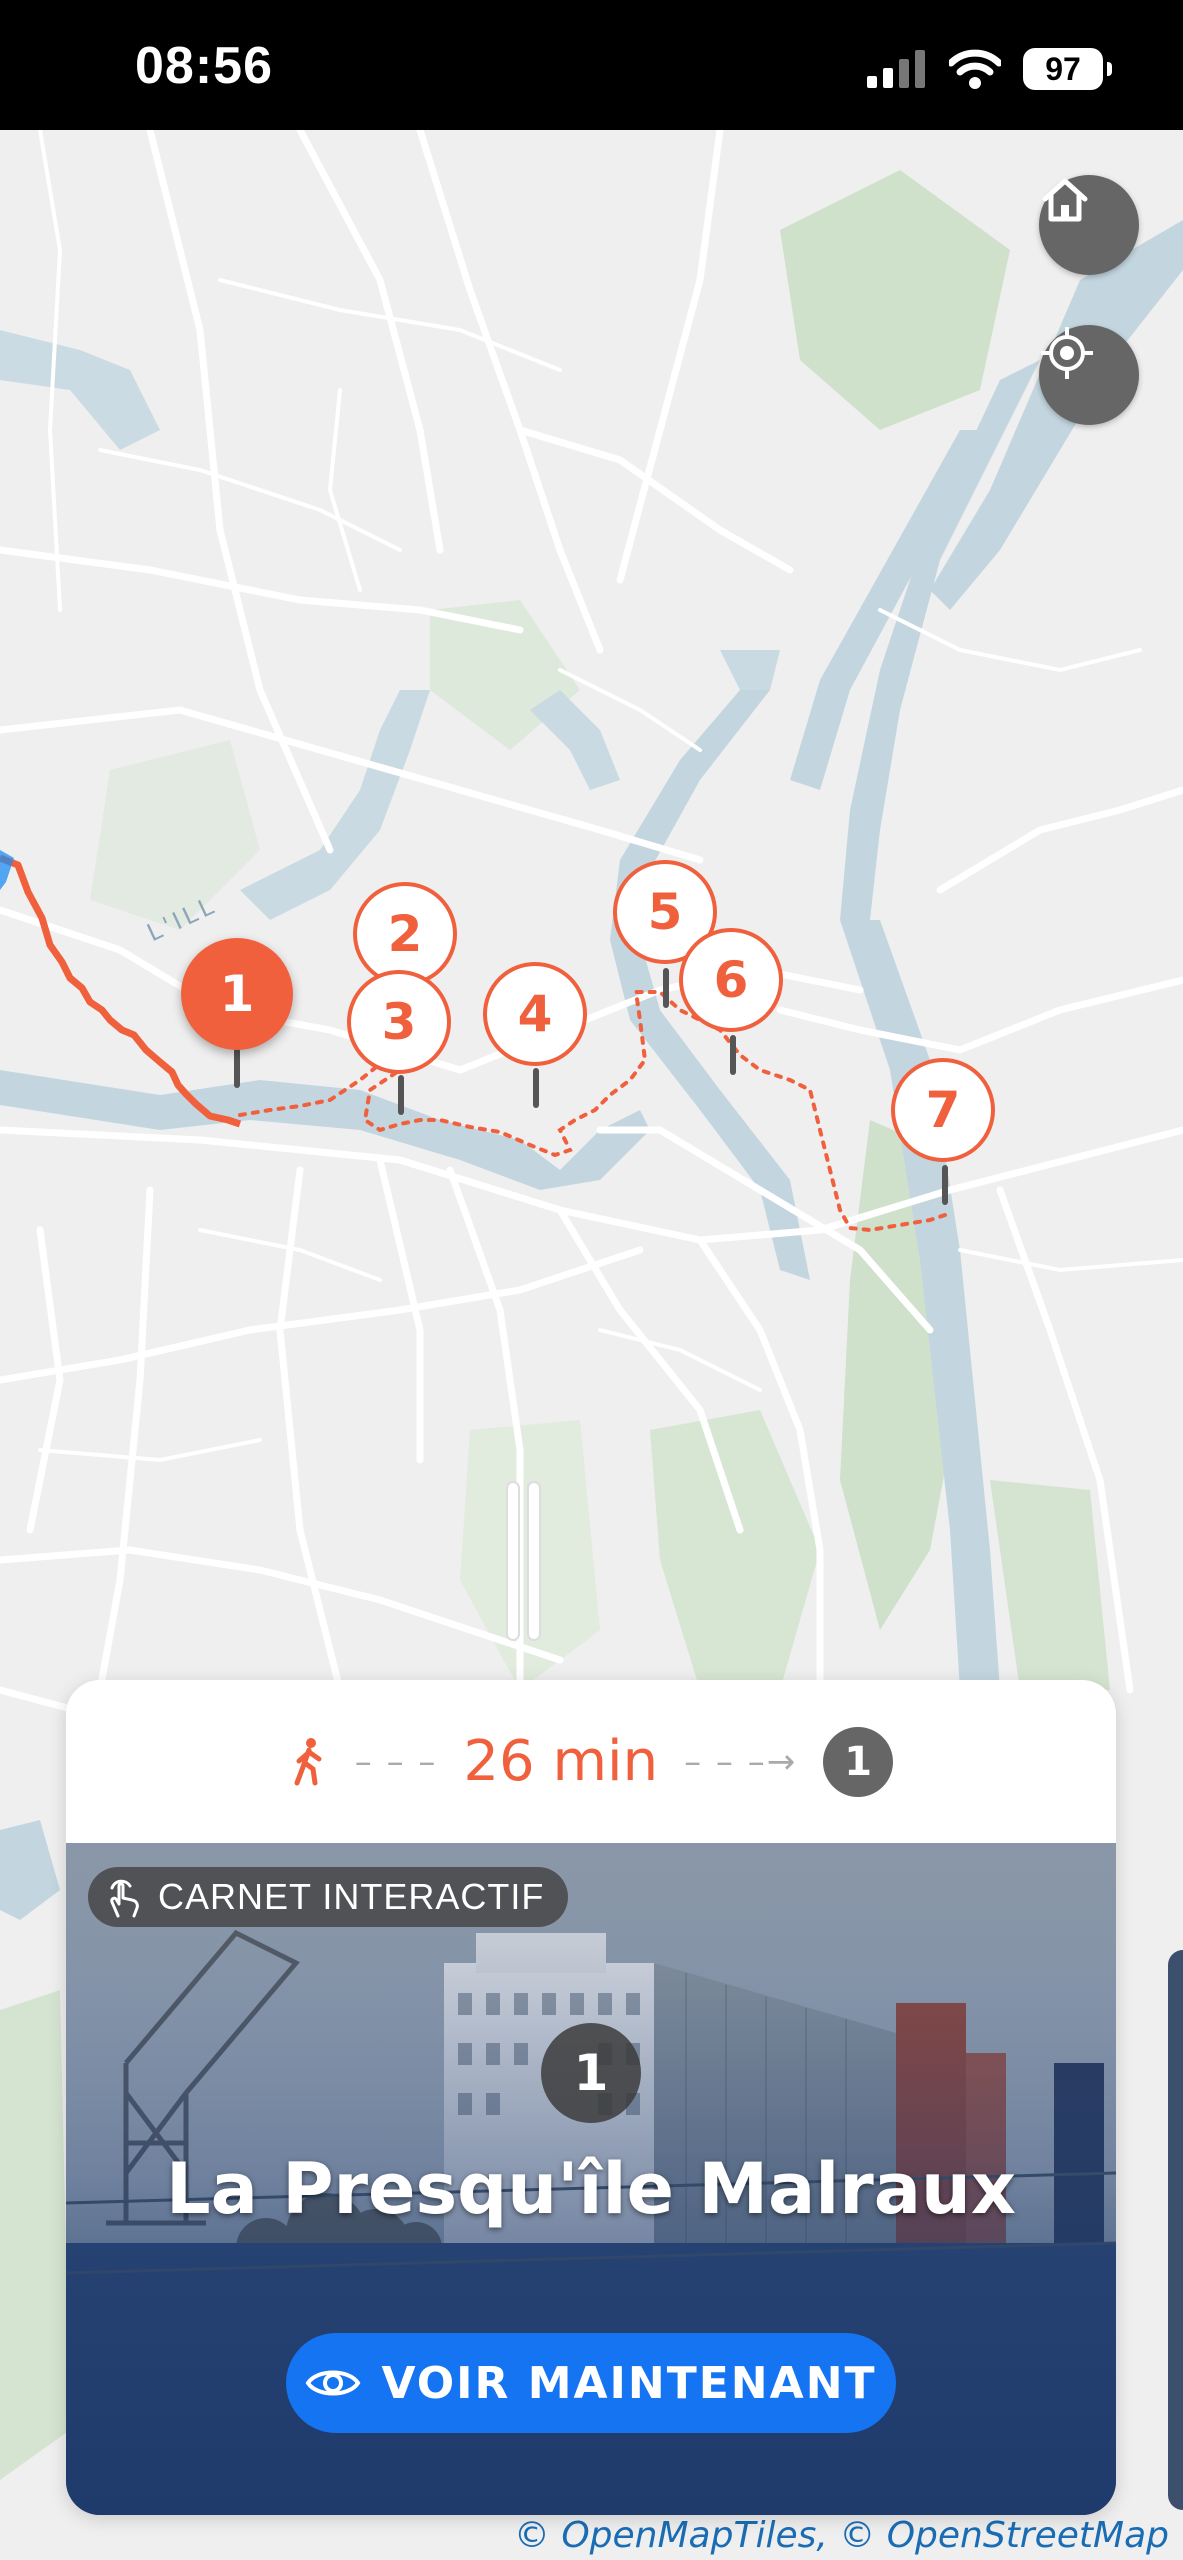 This screenshot has height=2560, width=1183. I want to click on map-pin-6: 6, so click(731, 980).